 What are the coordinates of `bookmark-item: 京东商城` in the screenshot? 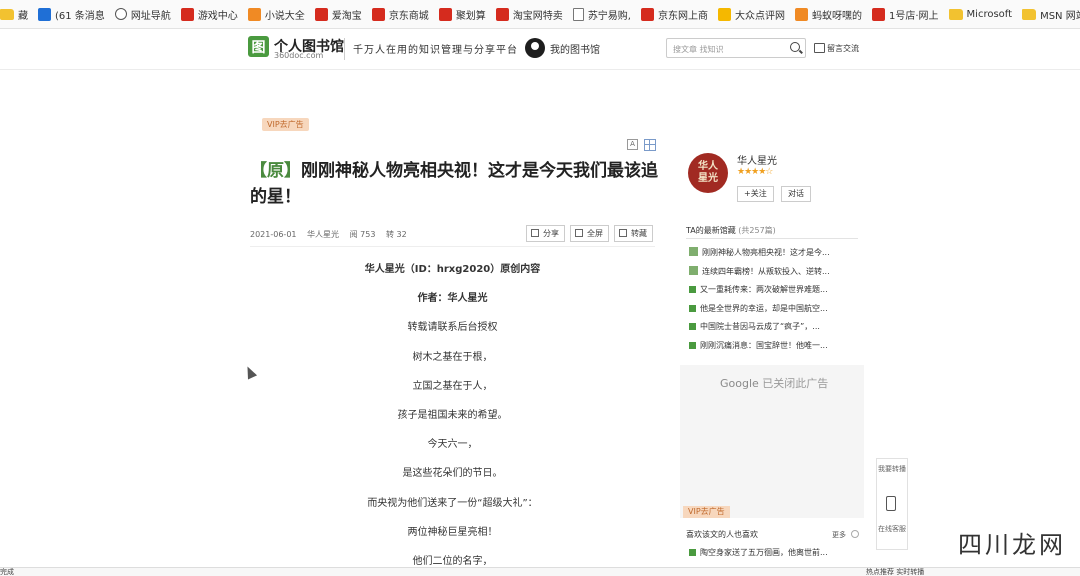 It's located at (400, 14).